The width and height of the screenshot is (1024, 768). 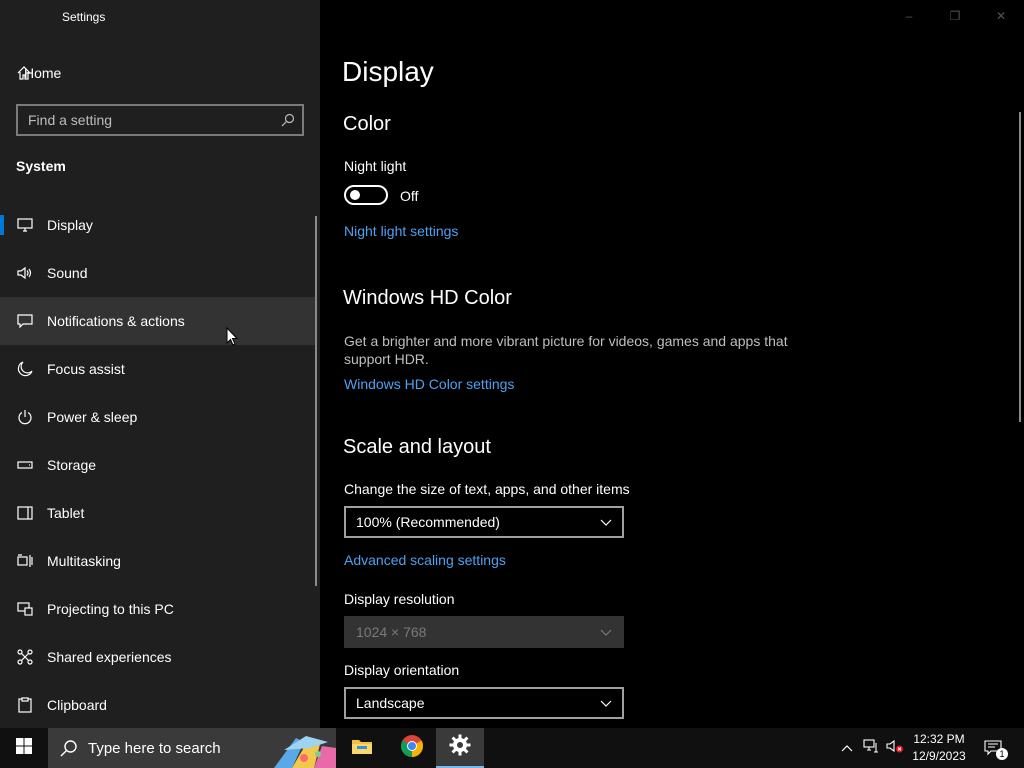 I want to click on sidebar-item-label: Shared experiences, so click(x=109, y=657).